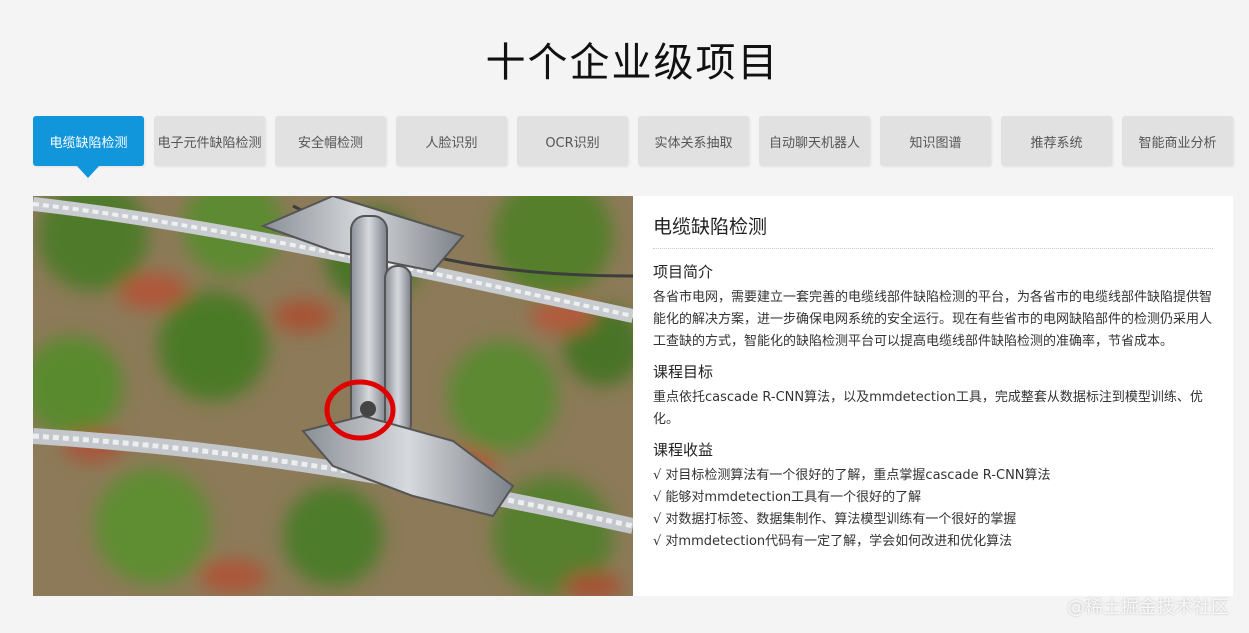  What do you see at coordinates (683, 450) in the screenshot?
I see `benefits-heading: 课程收益` at bounding box center [683, 450].